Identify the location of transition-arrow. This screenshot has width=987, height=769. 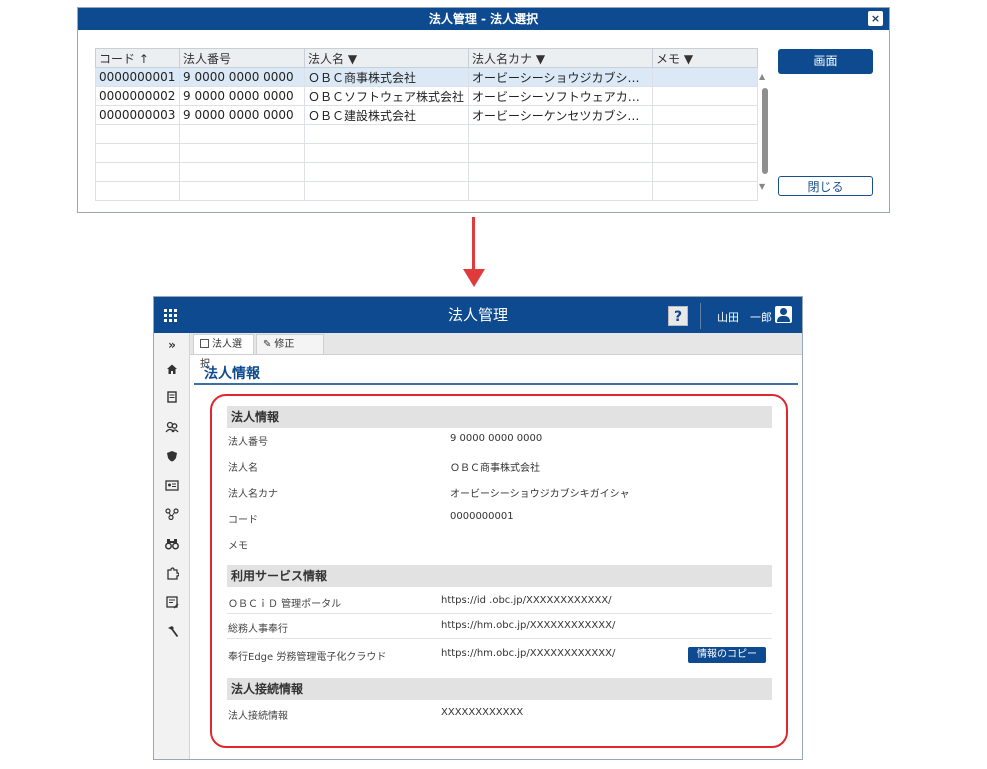
(473, 244).